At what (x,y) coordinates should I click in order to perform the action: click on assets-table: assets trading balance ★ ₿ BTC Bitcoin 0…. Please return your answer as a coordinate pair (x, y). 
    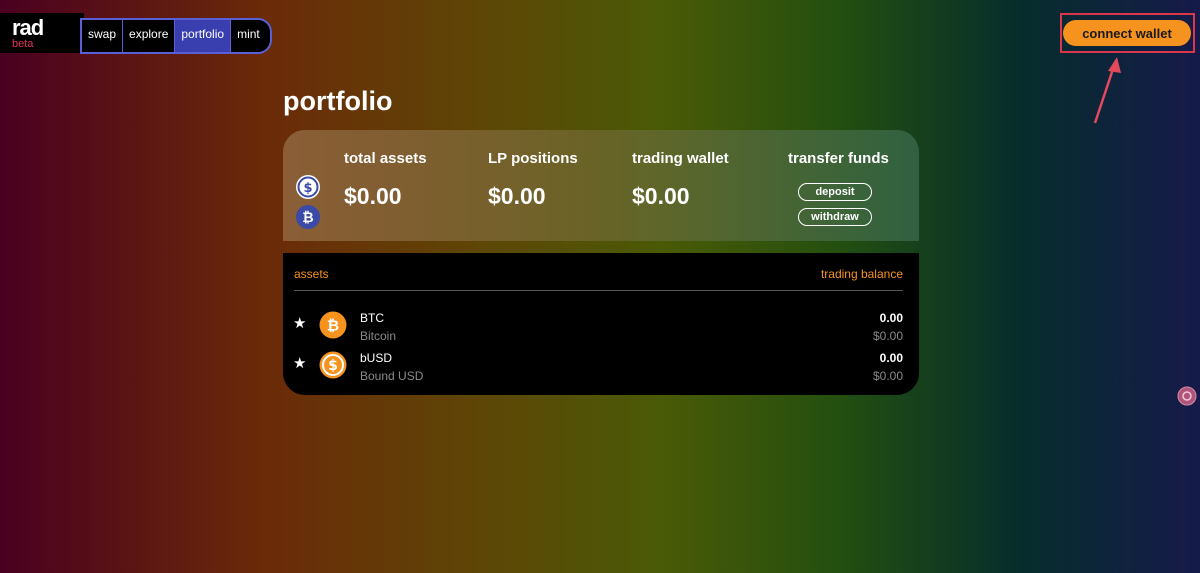
    Looking at the image, I should click on (601, 324).